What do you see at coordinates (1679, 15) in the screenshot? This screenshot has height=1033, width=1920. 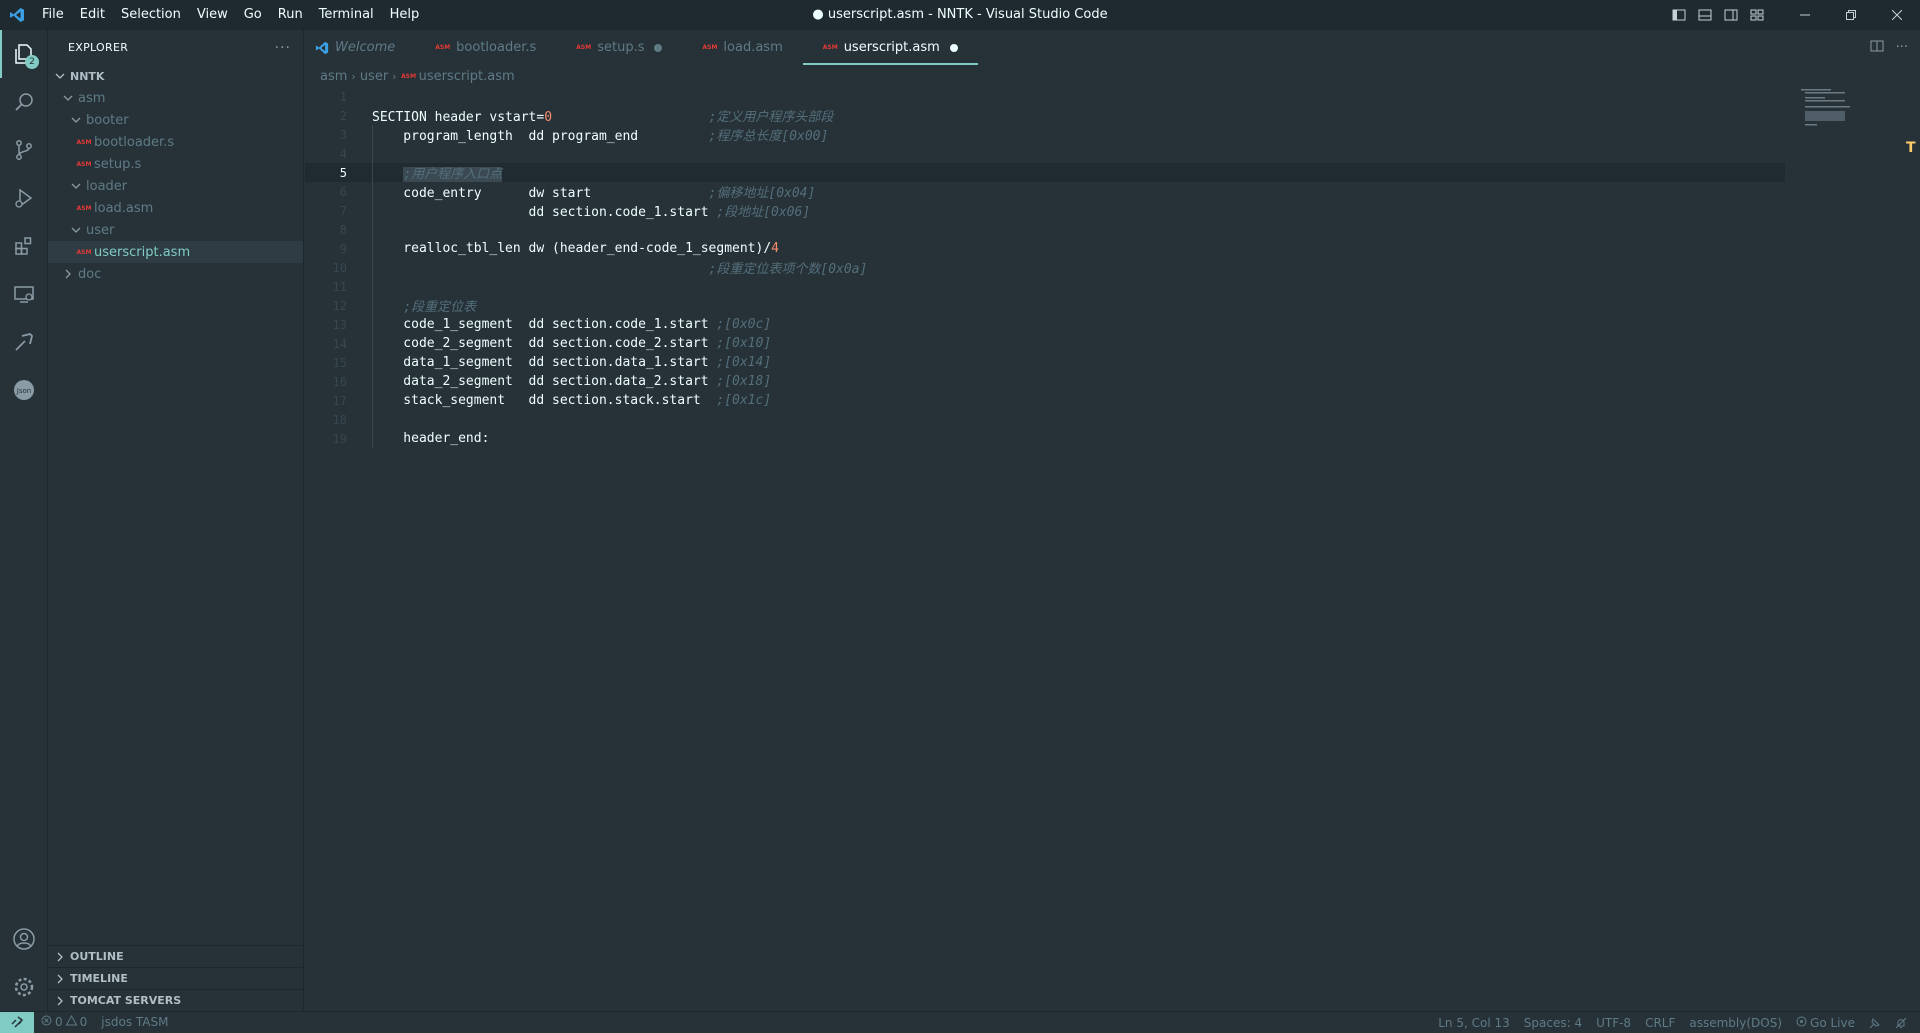 I see `toggle-primary-sidebar-icon` at bounding box center [1679, 15].